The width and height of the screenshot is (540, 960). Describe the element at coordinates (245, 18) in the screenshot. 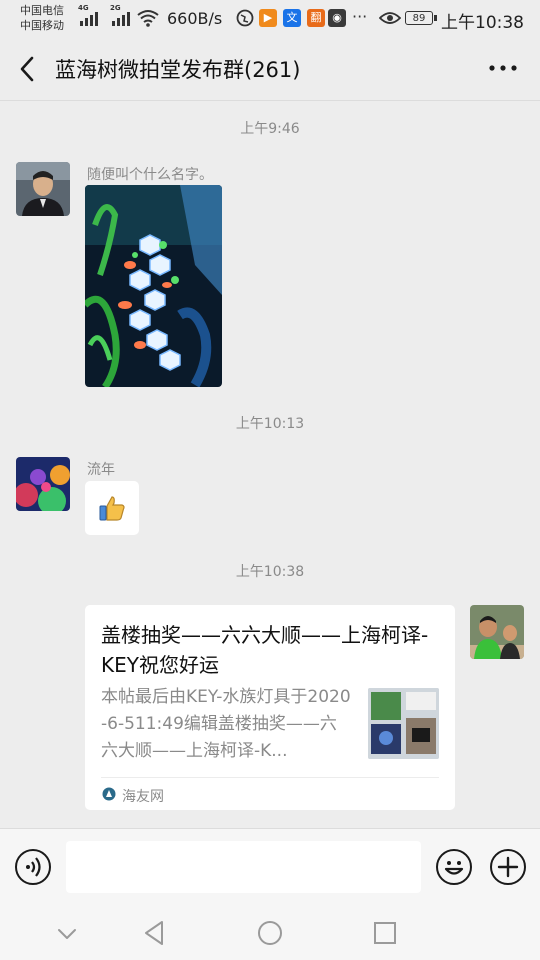

I see `browser-icon` at that location.